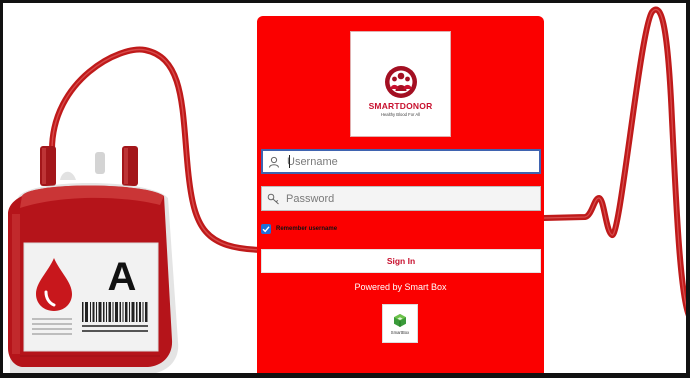 The image size is (690, 378). Describe the element at coordinates (89, 166) in the screenshot. I see `bag-ports` at that location.